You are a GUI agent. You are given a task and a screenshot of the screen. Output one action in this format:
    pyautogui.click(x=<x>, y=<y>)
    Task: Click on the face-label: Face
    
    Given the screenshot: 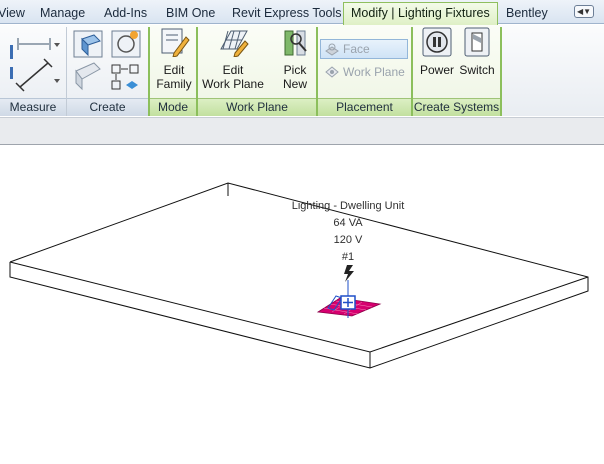 What is the action you would take?
    pyautogui.click(x=356, y=49)
    